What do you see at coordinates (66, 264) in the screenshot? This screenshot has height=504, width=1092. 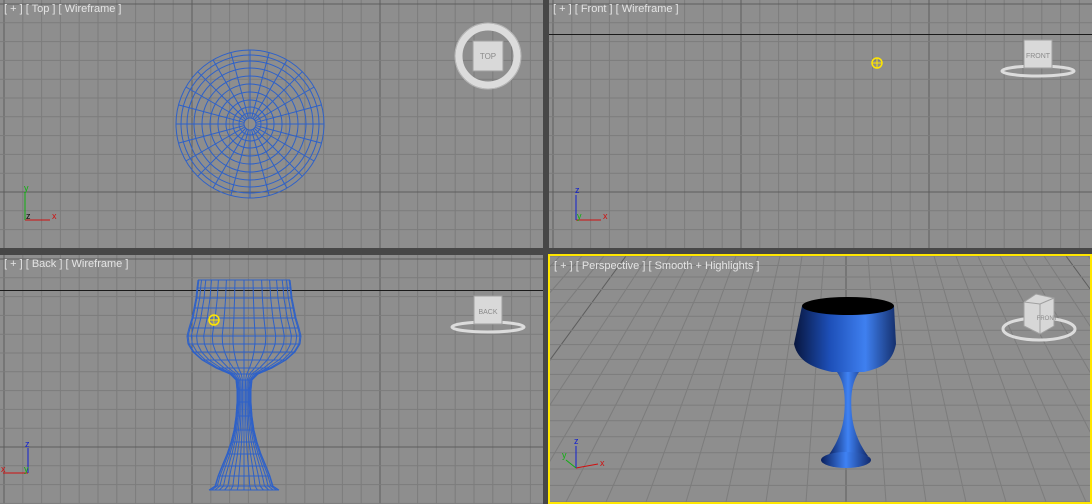 I see `viewport-label-back: [ + ] [ Back ] [ Wireframe ]` at bounding box center [66, 264].